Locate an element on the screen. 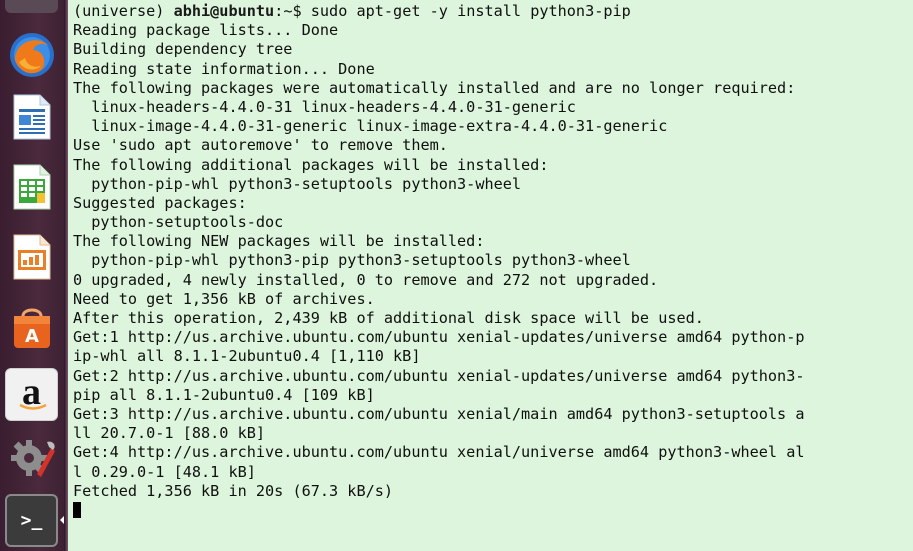 Image resolution: width=913 pixels, height=551 pixels. unity-launcher: A a >_ is located at coordinates (33, 275).